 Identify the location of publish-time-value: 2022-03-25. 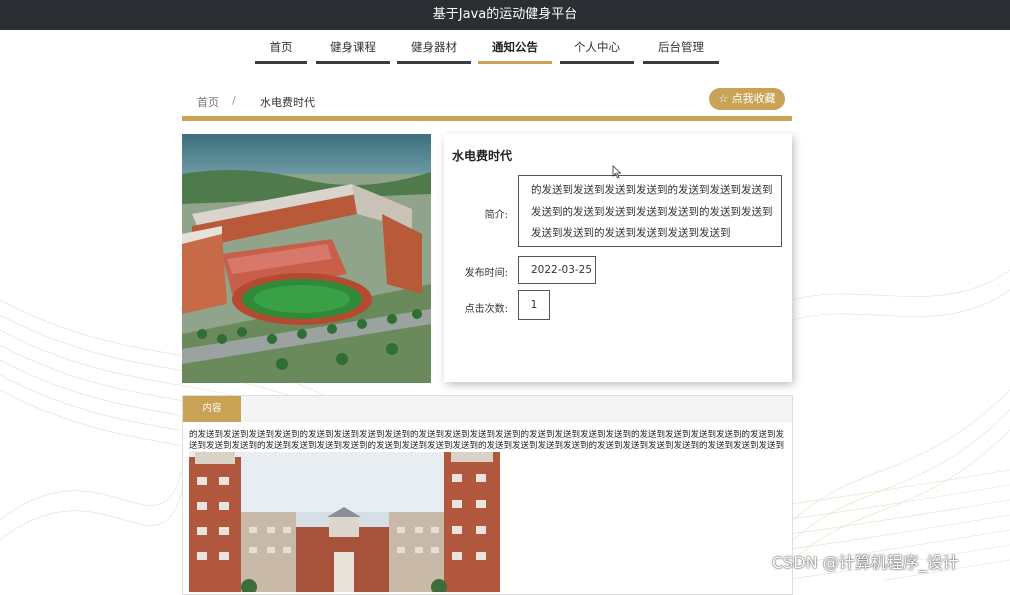
(557, 270).